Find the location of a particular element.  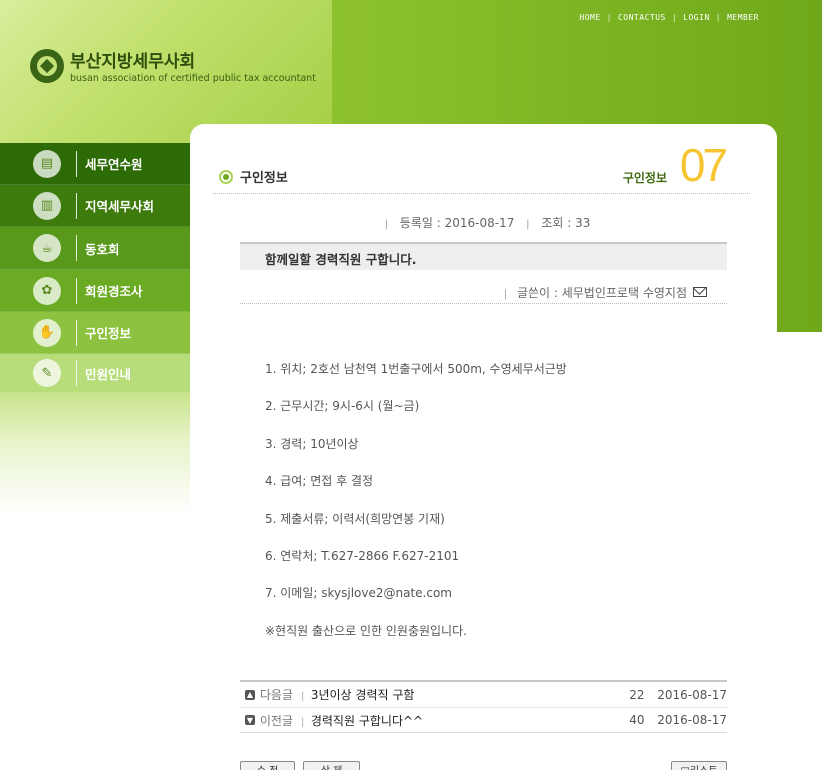

sidebar-item-member-events: ✿ 회원경조사 is located at coordinates (95, 291).